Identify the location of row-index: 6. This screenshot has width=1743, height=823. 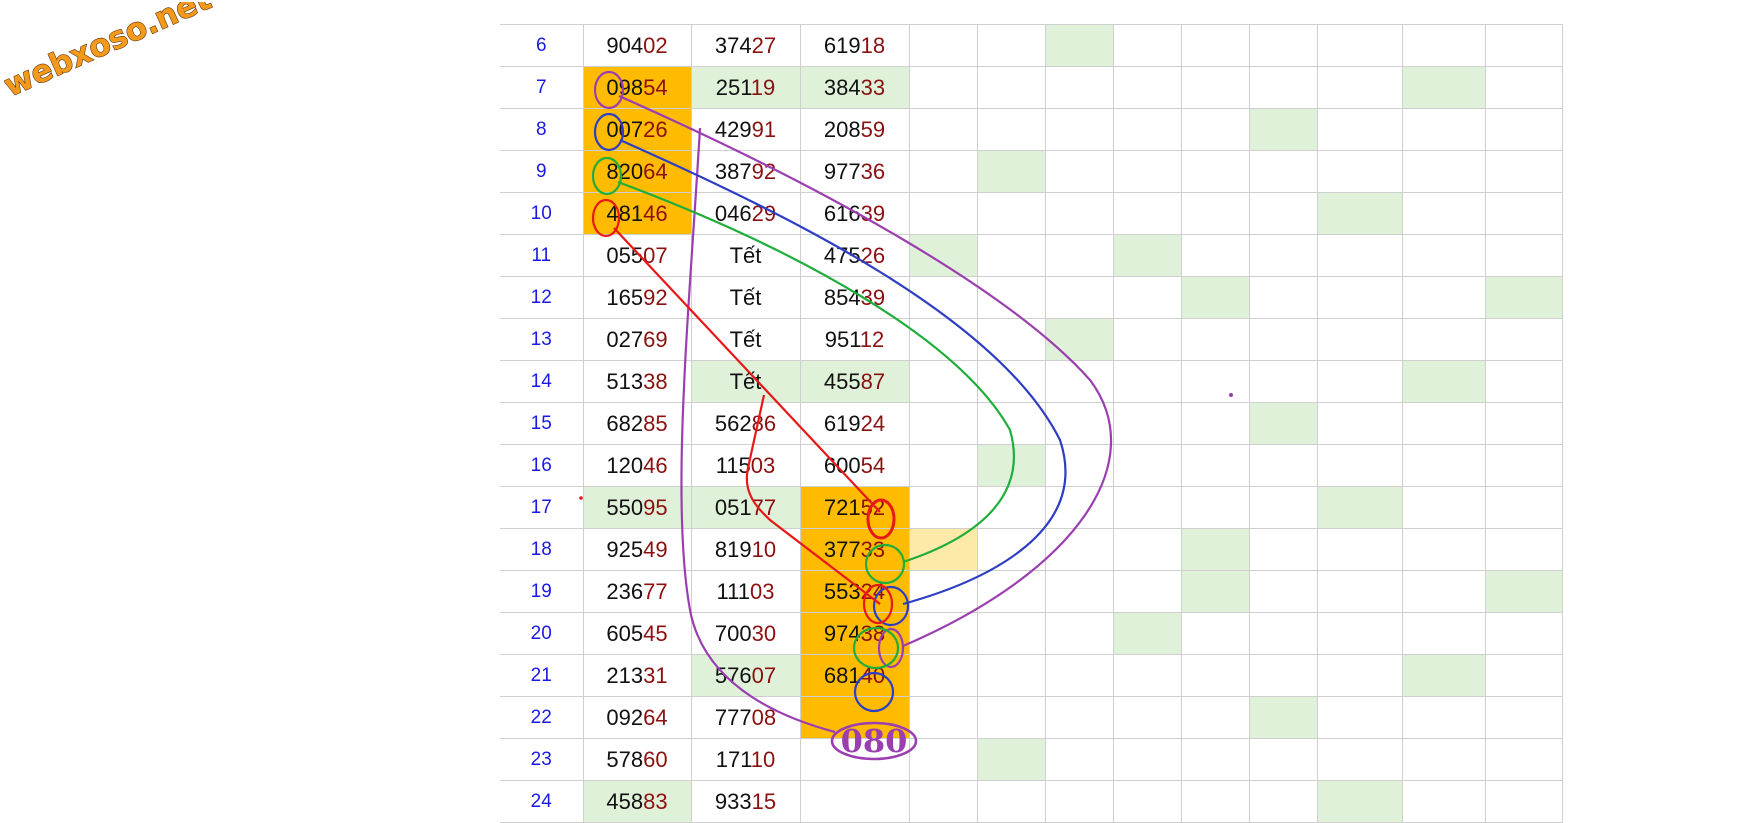
(542, 45).